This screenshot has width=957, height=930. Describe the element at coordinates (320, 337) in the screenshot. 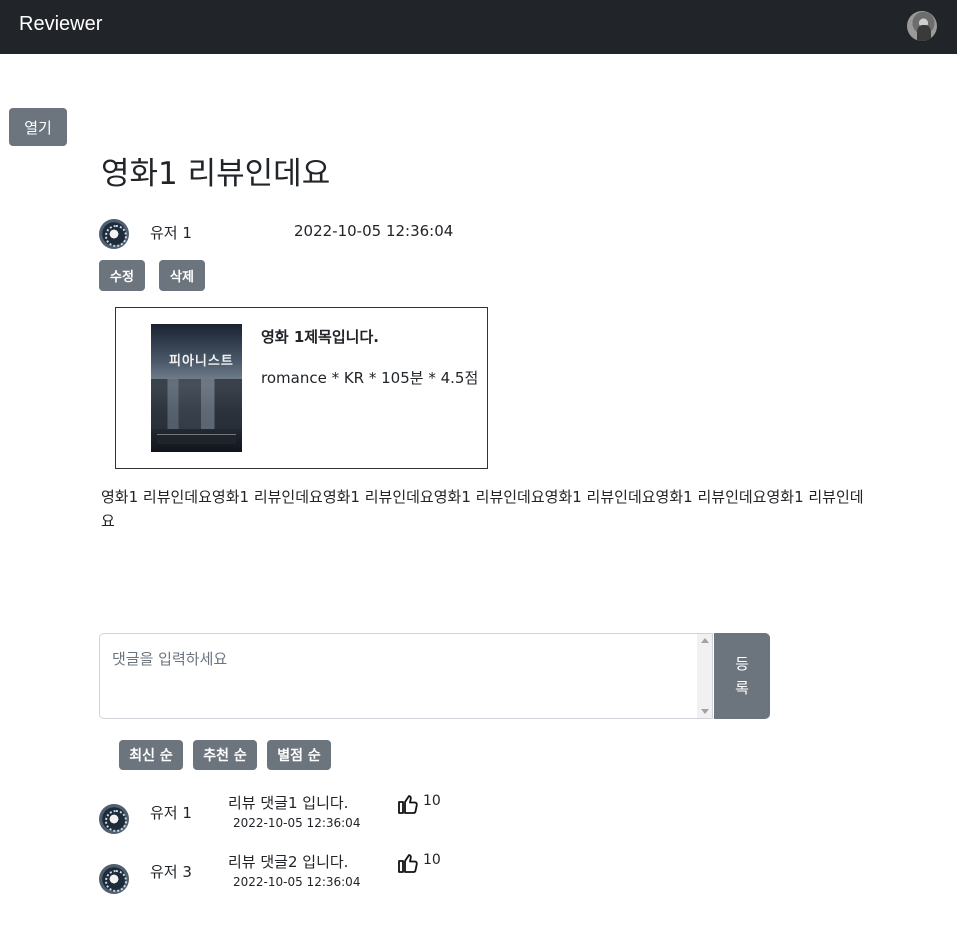

I see `movie-title: 영화 1제목입니다.` at that location.